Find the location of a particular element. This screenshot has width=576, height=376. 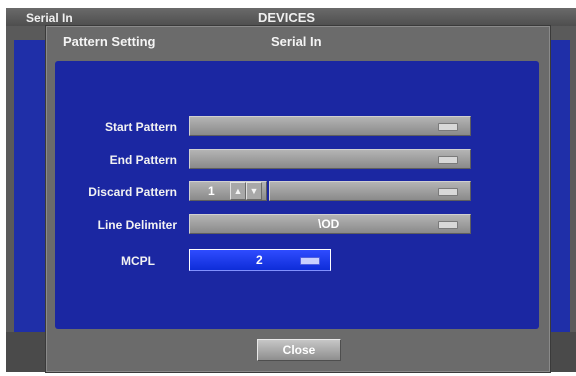

dialog-titlebar: Pattern Setting Serial In is located at coordinates (298, 41).